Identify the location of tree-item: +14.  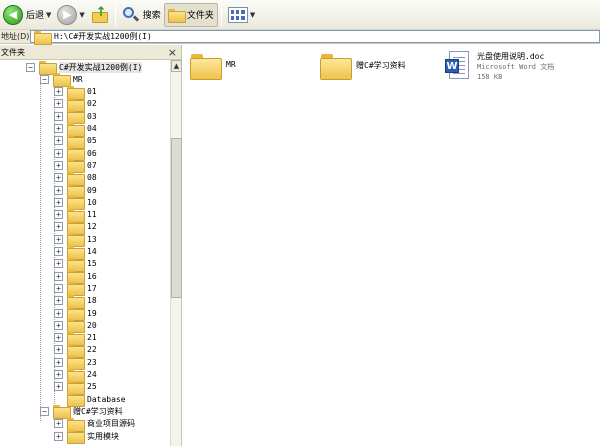
(75, 252).